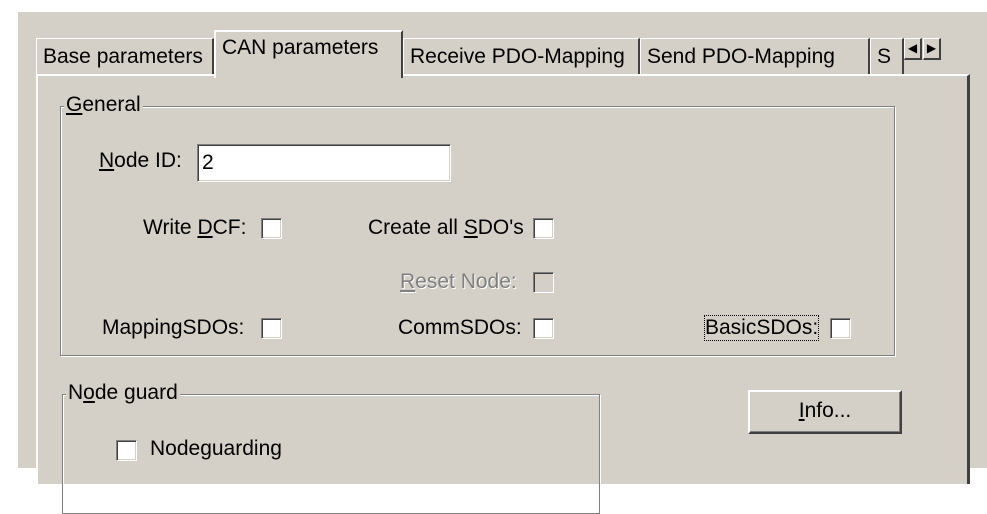  I want to click on write-dcf-checkbox, so click(271, 228).